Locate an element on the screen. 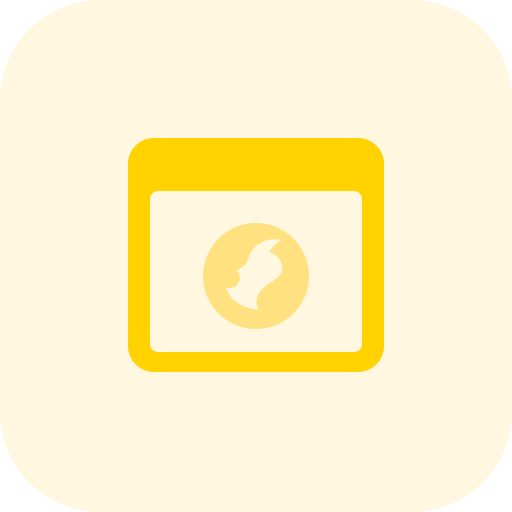 Image resolution: width=512 pixels, height=512 pixels. globe-icon is located at coordinates (256, 276).